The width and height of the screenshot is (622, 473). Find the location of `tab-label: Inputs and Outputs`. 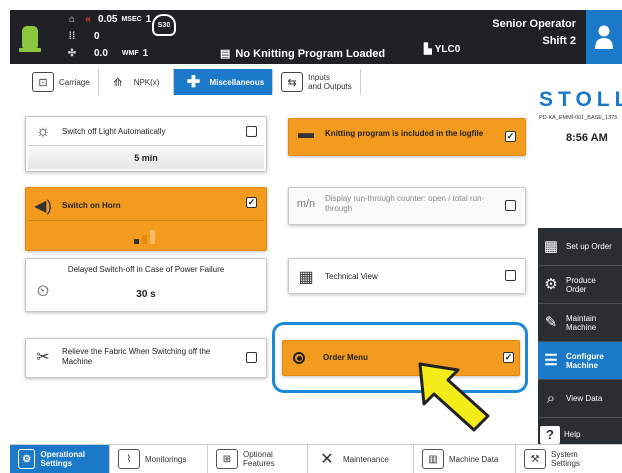

tab-label: Inputs and Outputs is located at coordinates (330, 82).